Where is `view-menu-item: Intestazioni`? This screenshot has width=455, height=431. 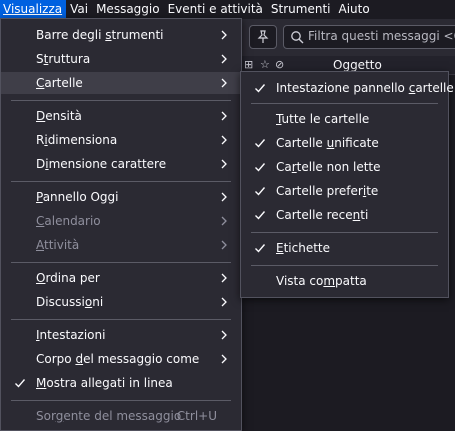
view-menu-item: Intestazioni is located at coordinates (121, 335).